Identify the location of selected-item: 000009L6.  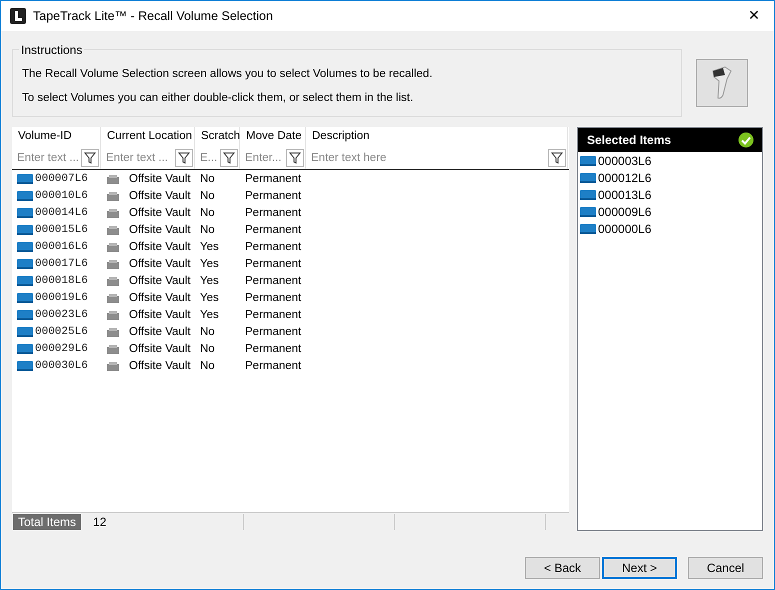
(625, 211).